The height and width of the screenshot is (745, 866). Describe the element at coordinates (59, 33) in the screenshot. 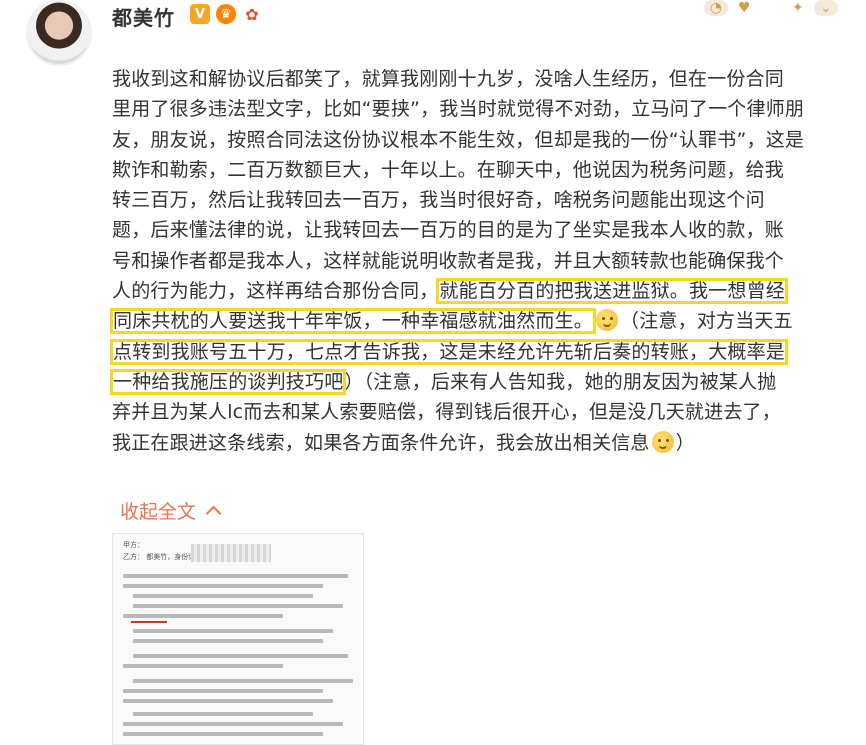

I see `user-avatar` at that location.